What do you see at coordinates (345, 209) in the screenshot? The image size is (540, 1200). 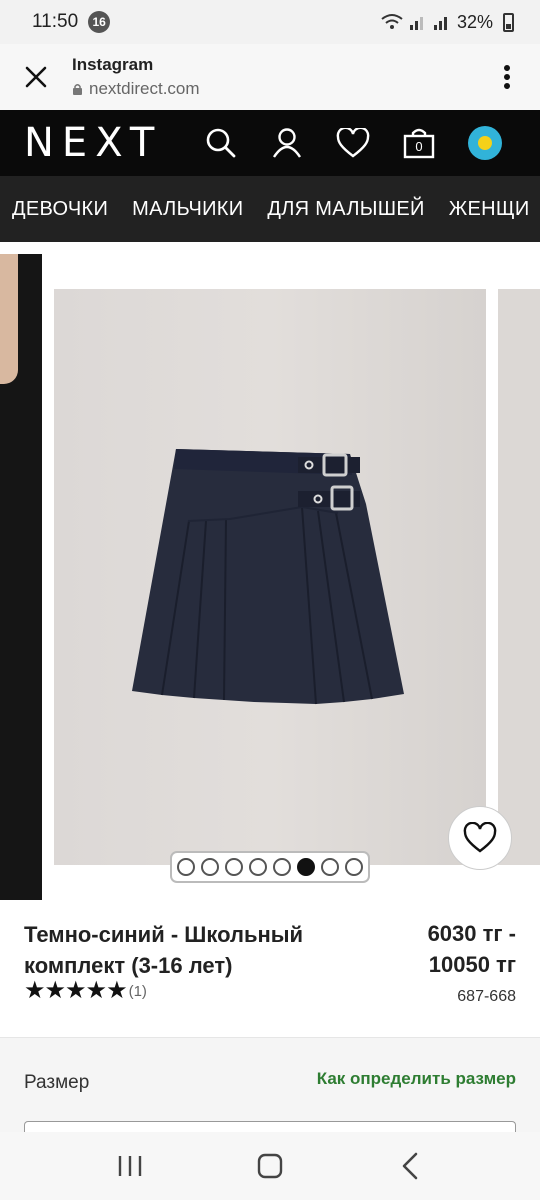 I see `category-baby: ДЛЯ МАЛЫШЕЙ` at bounding box center [345, 209].